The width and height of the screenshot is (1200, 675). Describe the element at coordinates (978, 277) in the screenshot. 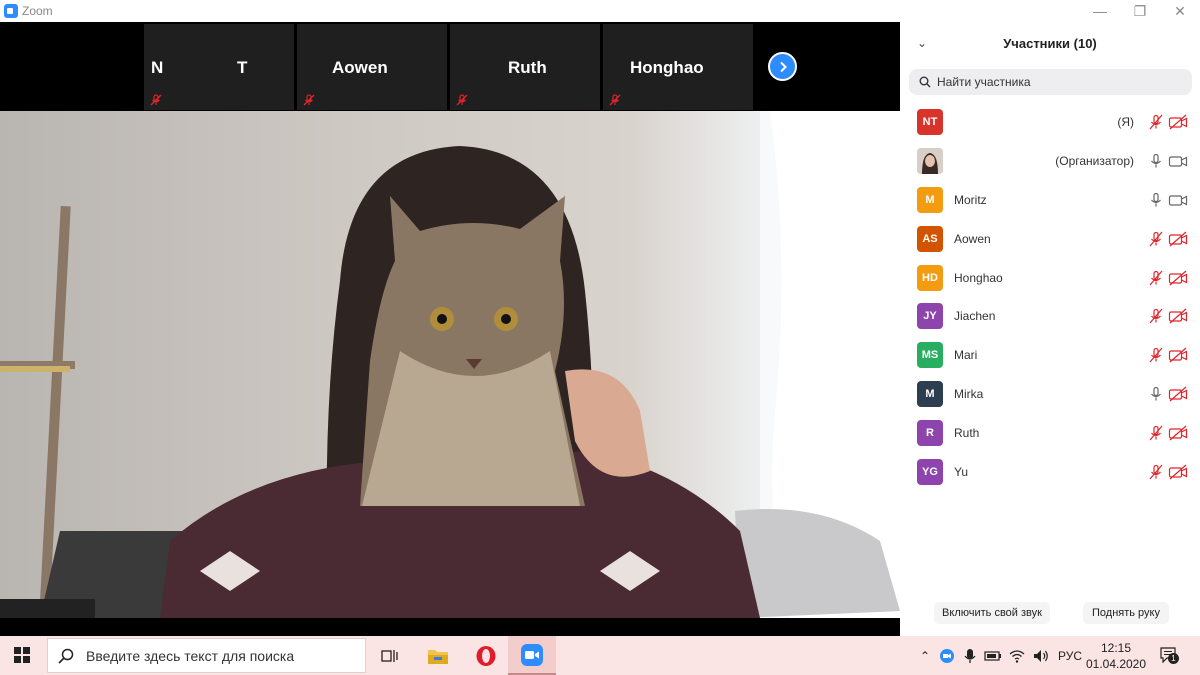

I see `participant-name: Honghao` at that location.